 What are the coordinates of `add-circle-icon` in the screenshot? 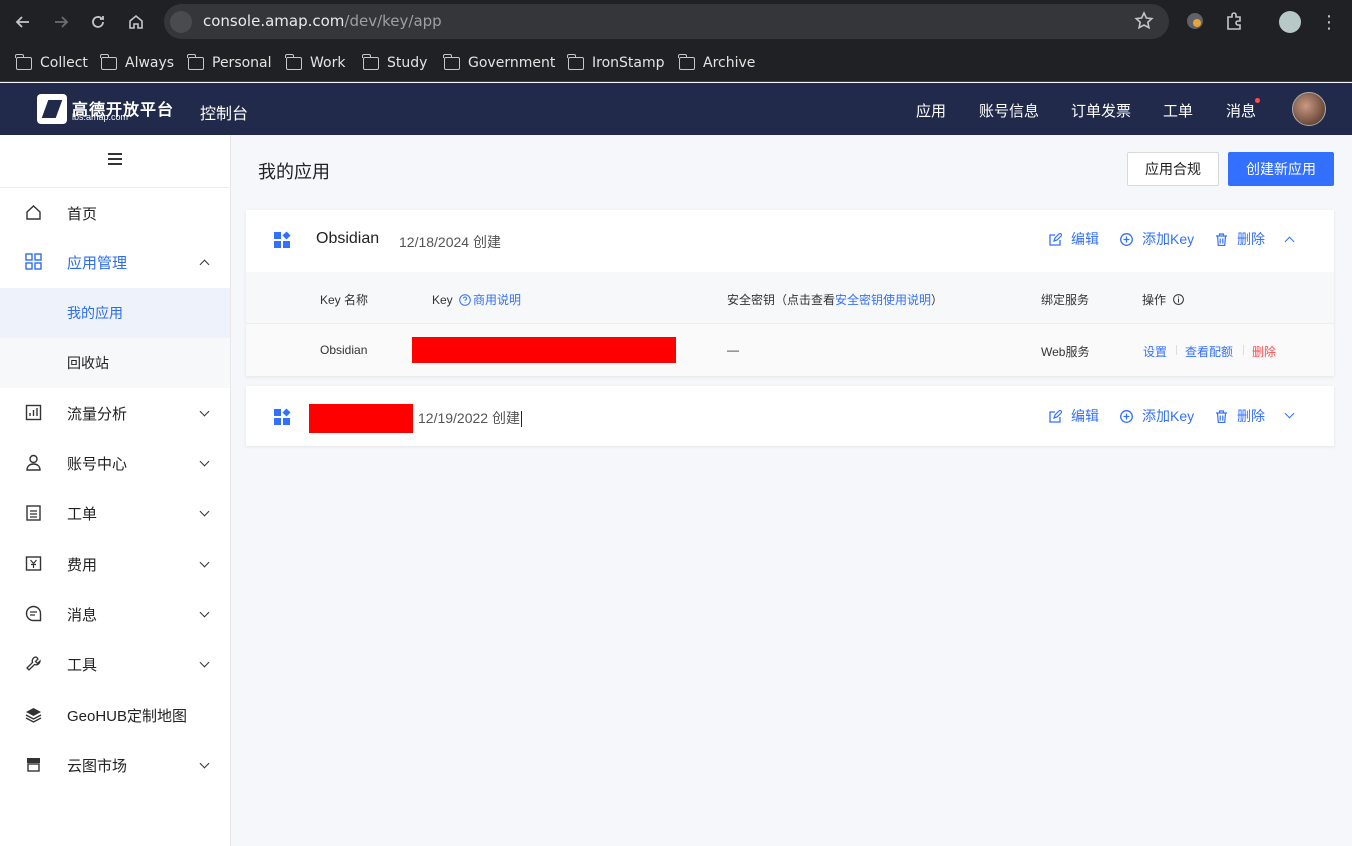 It's located at (1126, 239).